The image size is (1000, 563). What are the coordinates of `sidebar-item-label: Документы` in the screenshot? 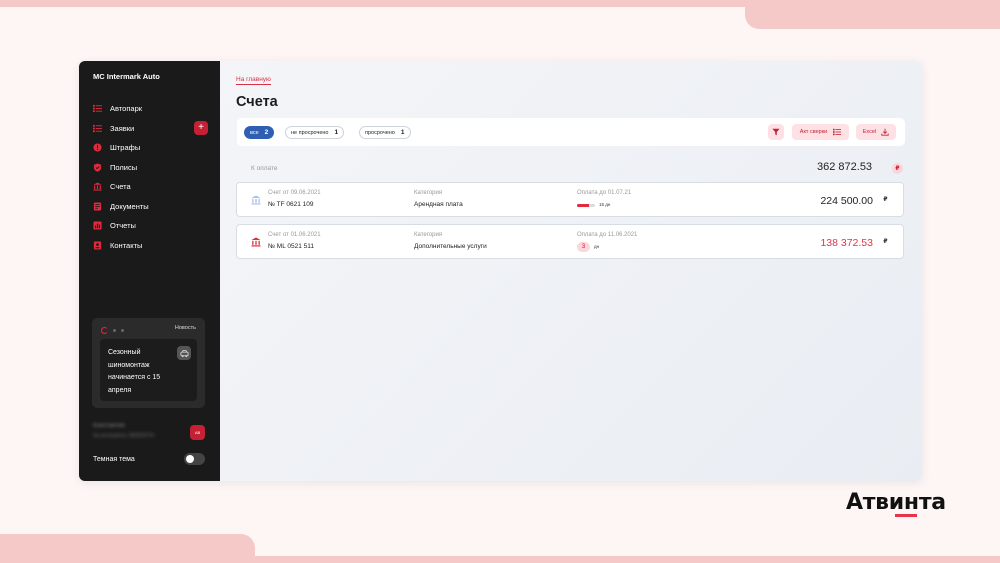 It's located at (129, 206).